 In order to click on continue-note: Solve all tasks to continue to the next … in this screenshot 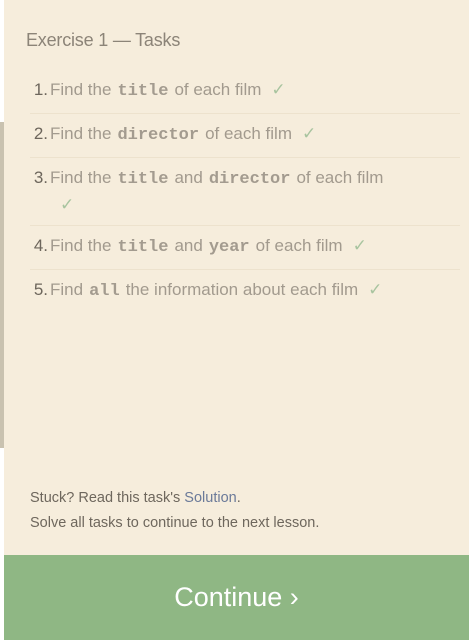, I will do `click(175, 523)`.